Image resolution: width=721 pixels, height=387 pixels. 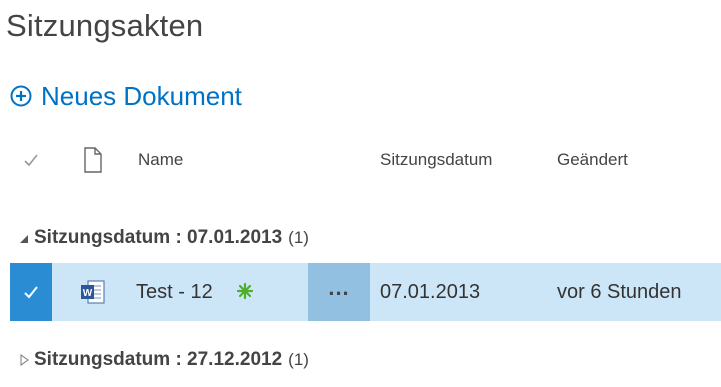 I want to click on group-label: Sitzungsdatum : 07.01.2013, so click(x=158, y=237).